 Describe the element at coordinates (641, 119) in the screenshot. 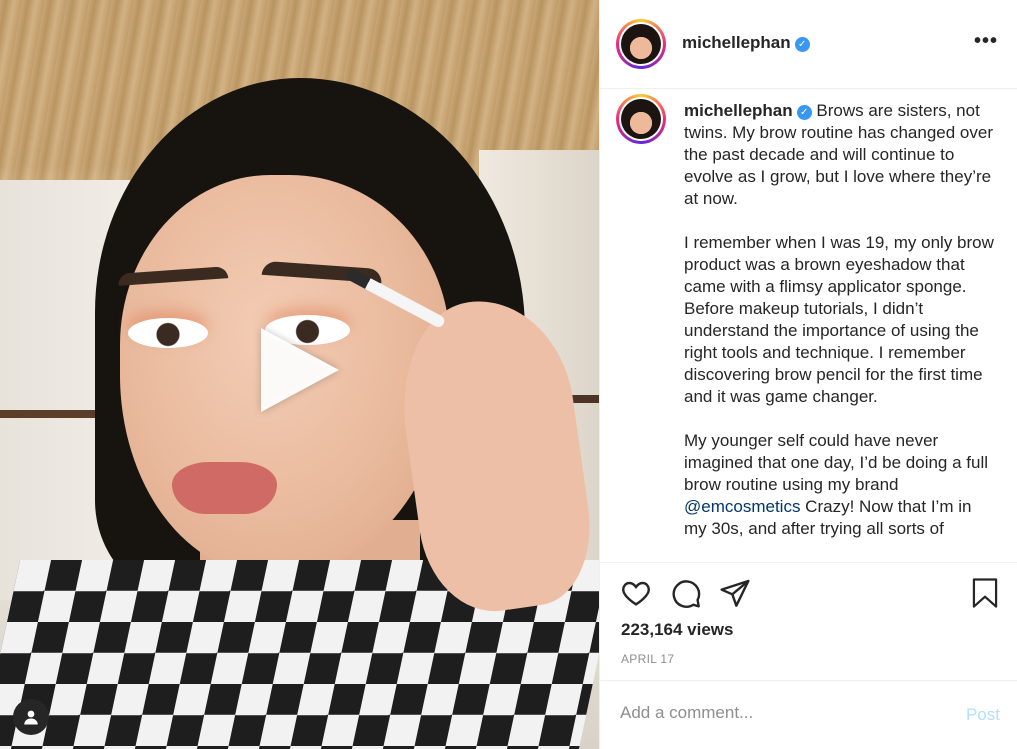

I see `caption-avatar` at that location.